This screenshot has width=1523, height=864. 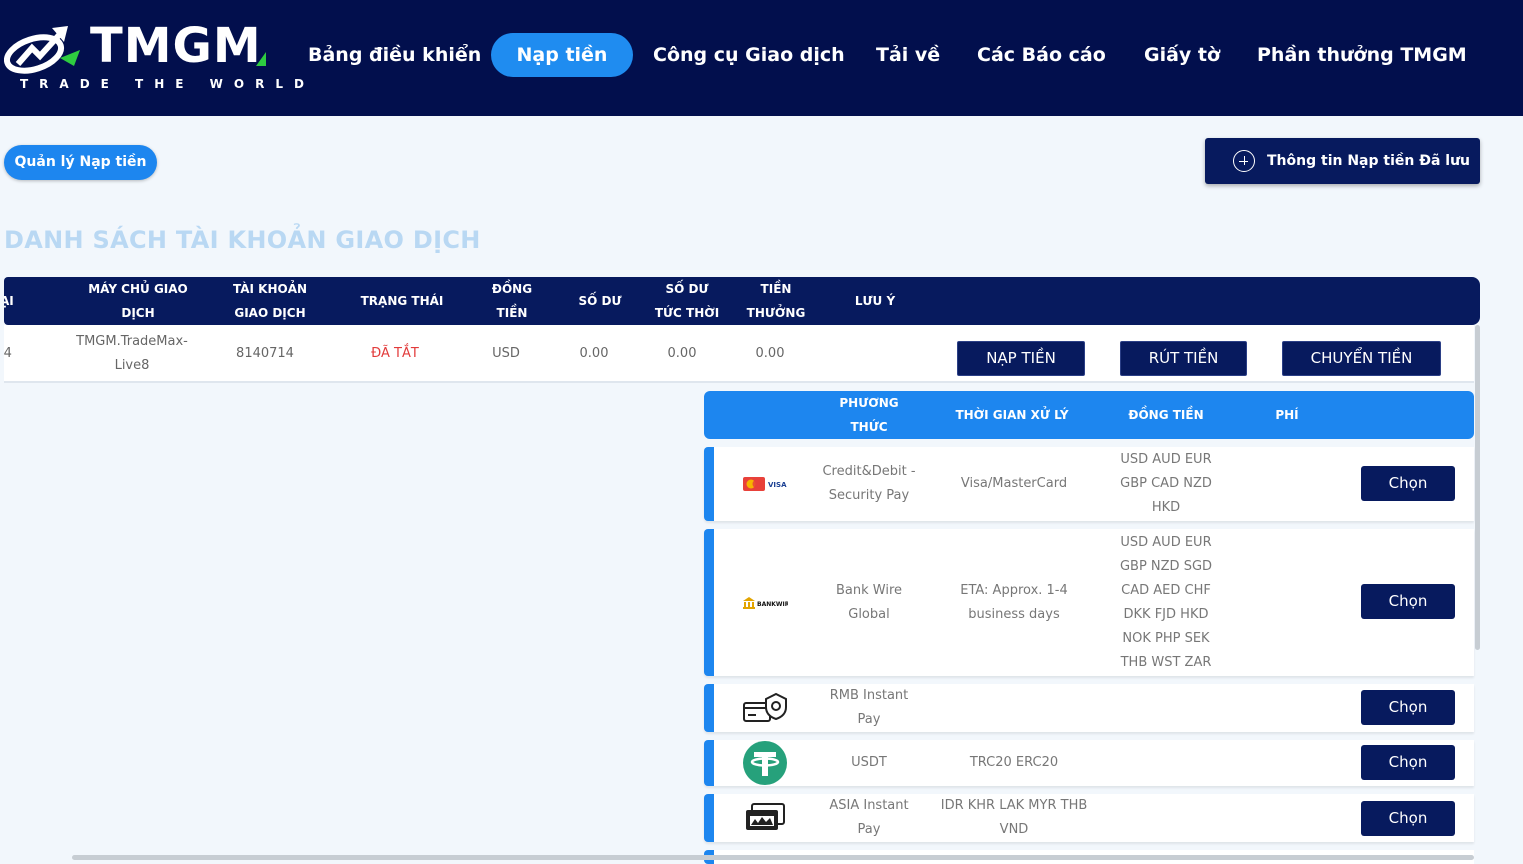 I want to click on account-status: ĐÃ TẮT, so click(x=395, y=353).